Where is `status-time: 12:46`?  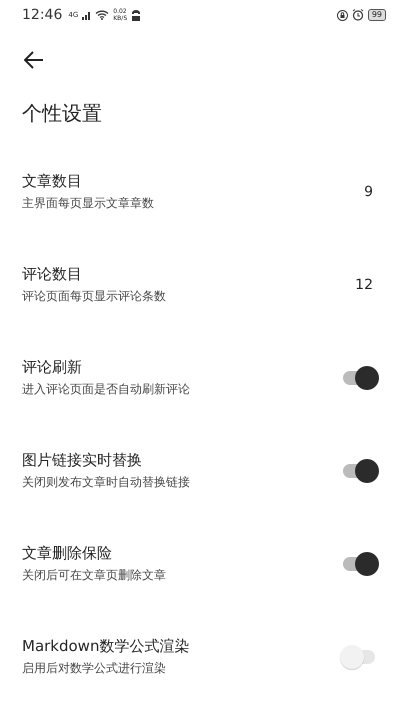
status-time: 12:46 is located at coordinates (42, 15).